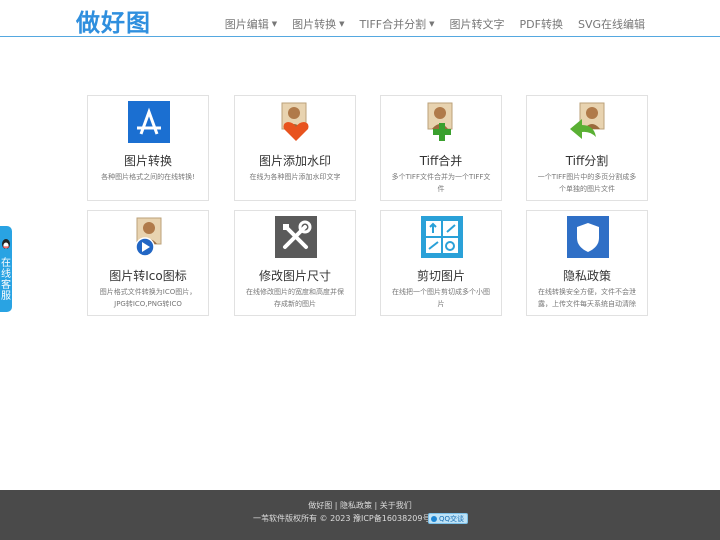 This screenshot has height=540, width=720. Describe the element at coordinates (440, 276) in the screenshot. I see `card-title: 剪切图片` at that location.